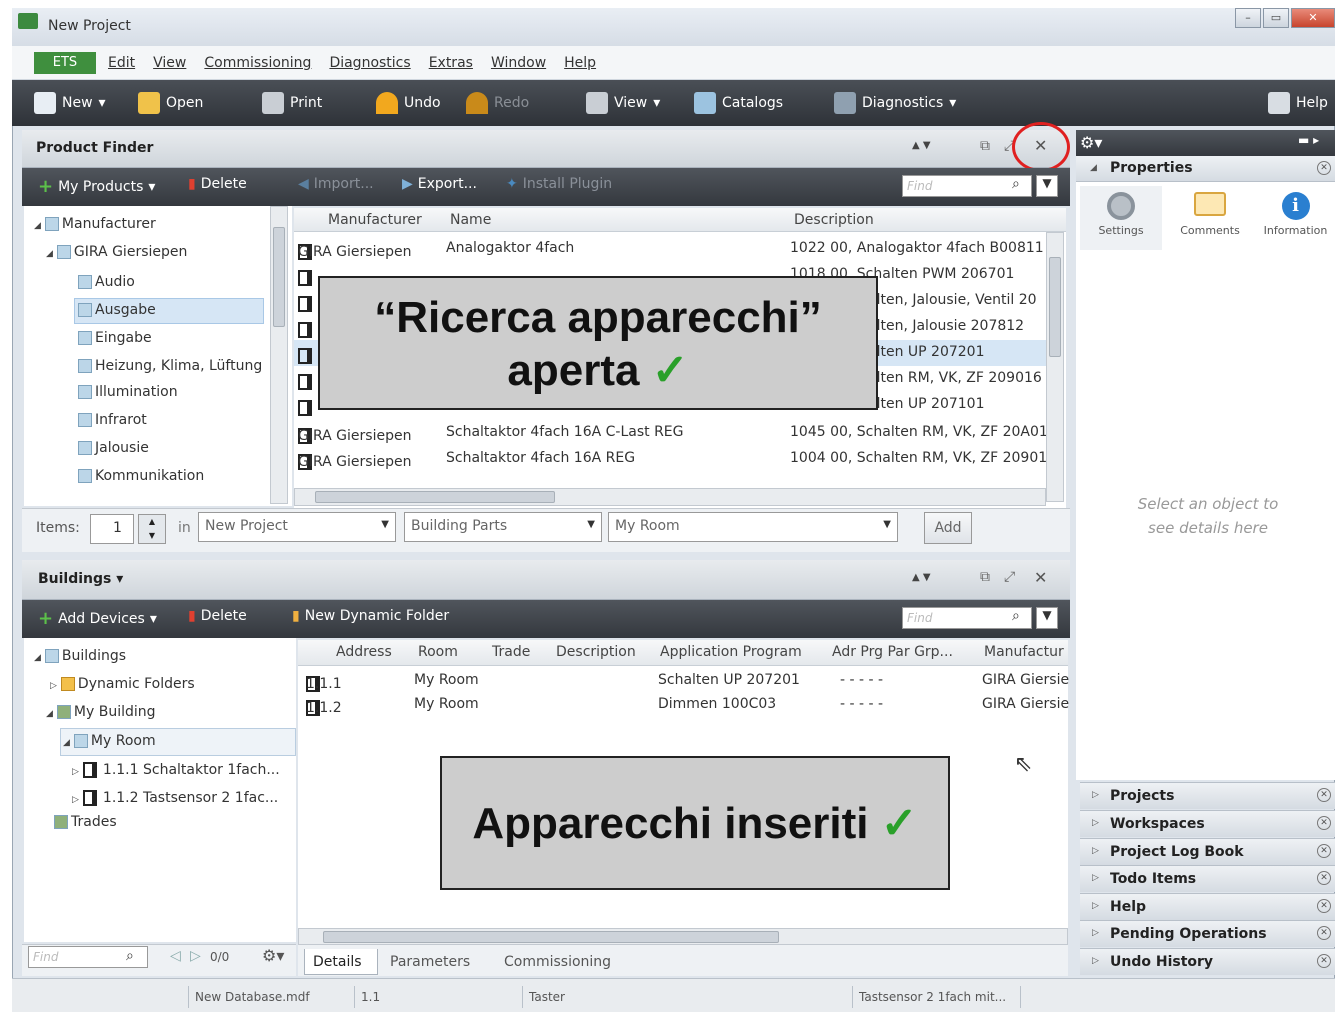 Image resolution: width=1335 pixels, height=1012 pixels. Describe the element at coordinates (1207, 878) in the screenshot. I see `section-todo-items: ▷ Todo Items ✕` at that location.